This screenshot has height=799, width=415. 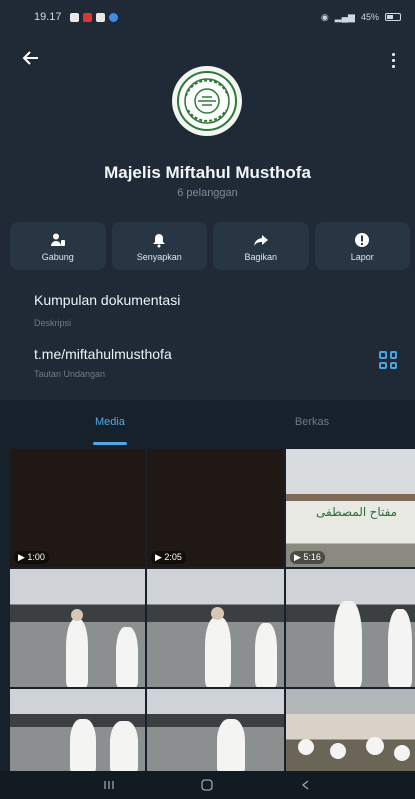 What do you see at coordinates (87, 17) in the screenshot?
I see `app-notification-icon` at bounding box center [87, 17].